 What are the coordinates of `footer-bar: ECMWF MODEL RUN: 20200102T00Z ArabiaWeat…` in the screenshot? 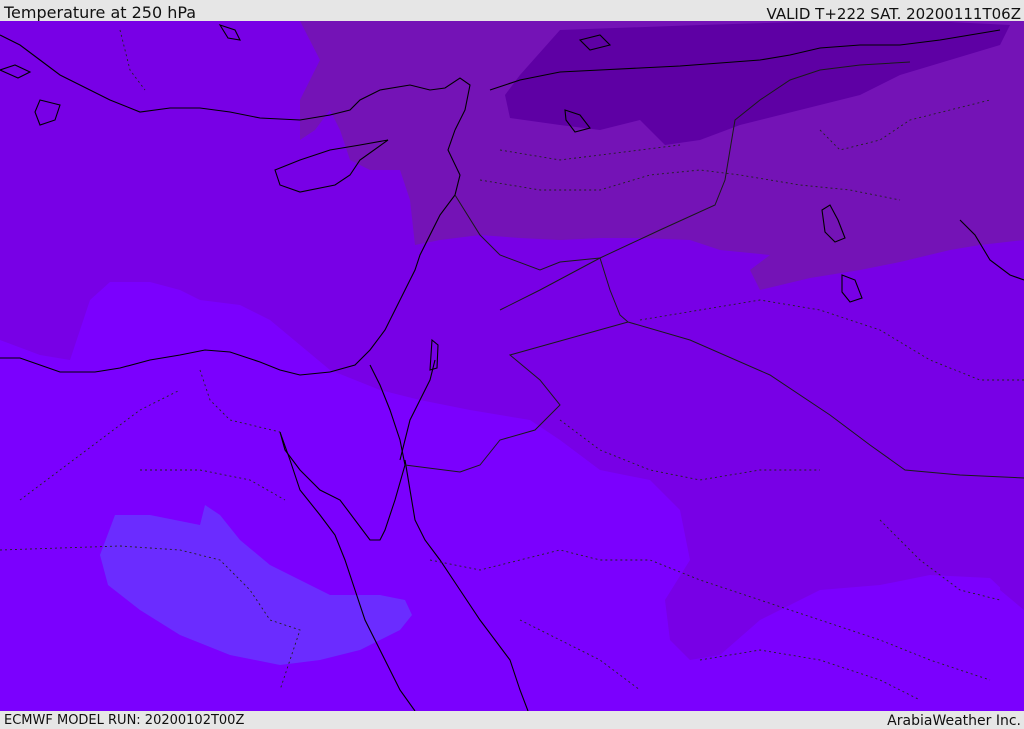 It's located at (512, 720).